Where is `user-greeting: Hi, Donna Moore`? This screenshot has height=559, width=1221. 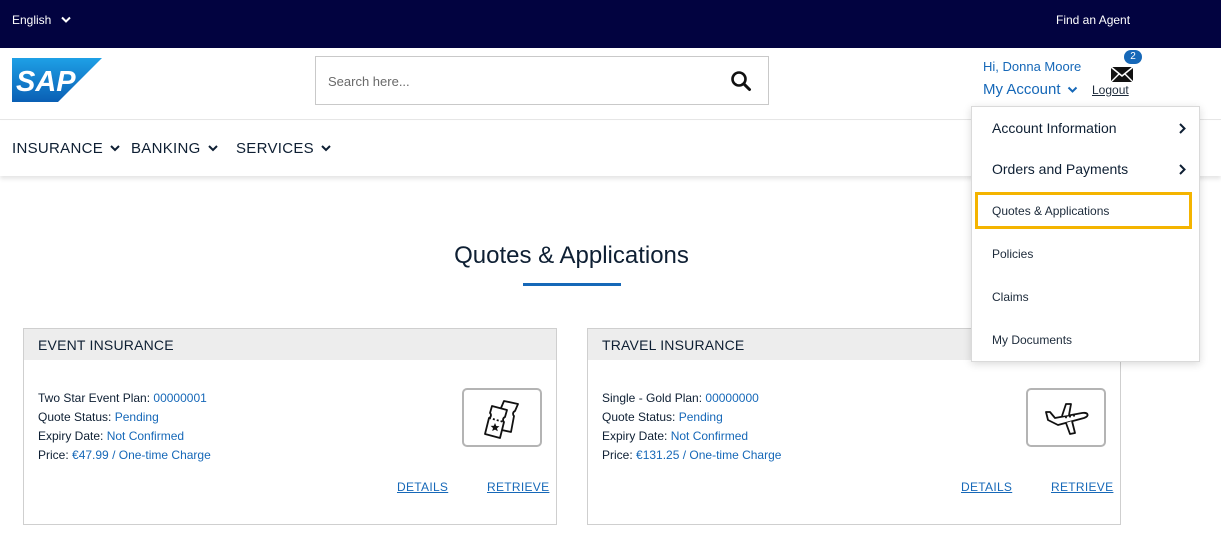 user-greeting: Hi, Donna Moore is located at coordinates (1032, 66).